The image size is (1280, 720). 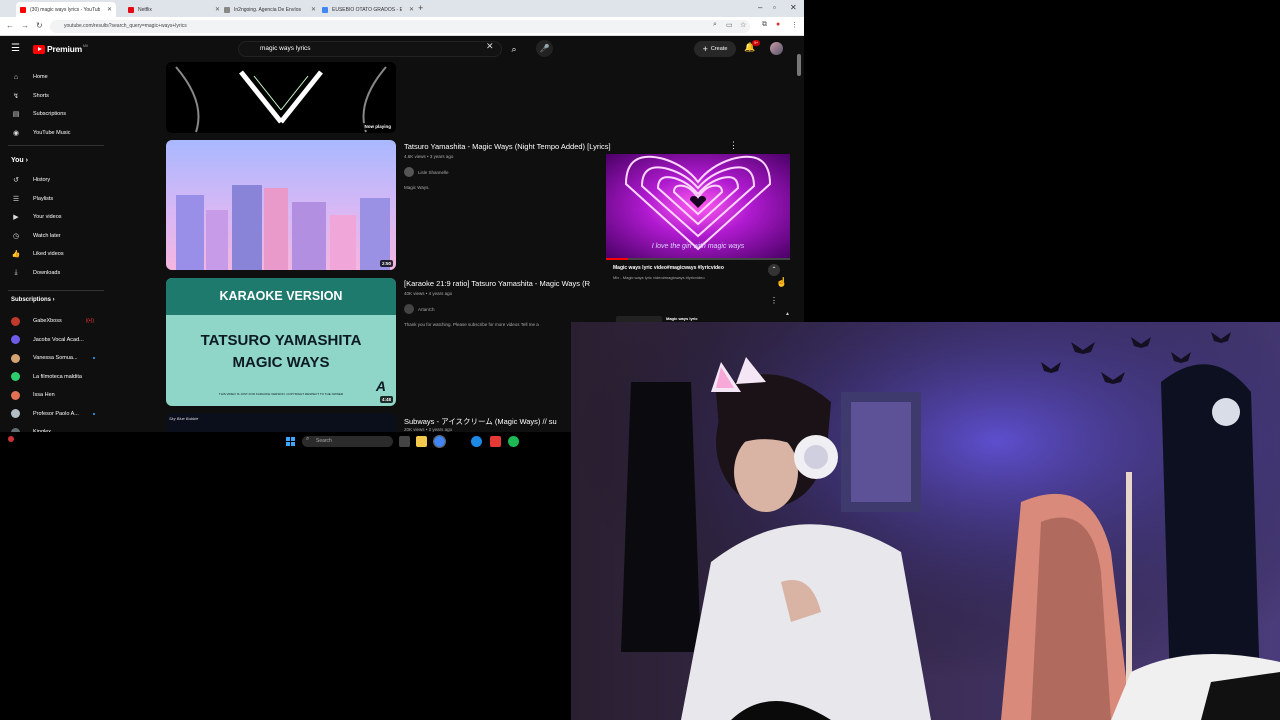 What do you see at coordinates (16, 133) in the screenshot?
I see `music-icon: ◉` at bounding box center [16, 133].